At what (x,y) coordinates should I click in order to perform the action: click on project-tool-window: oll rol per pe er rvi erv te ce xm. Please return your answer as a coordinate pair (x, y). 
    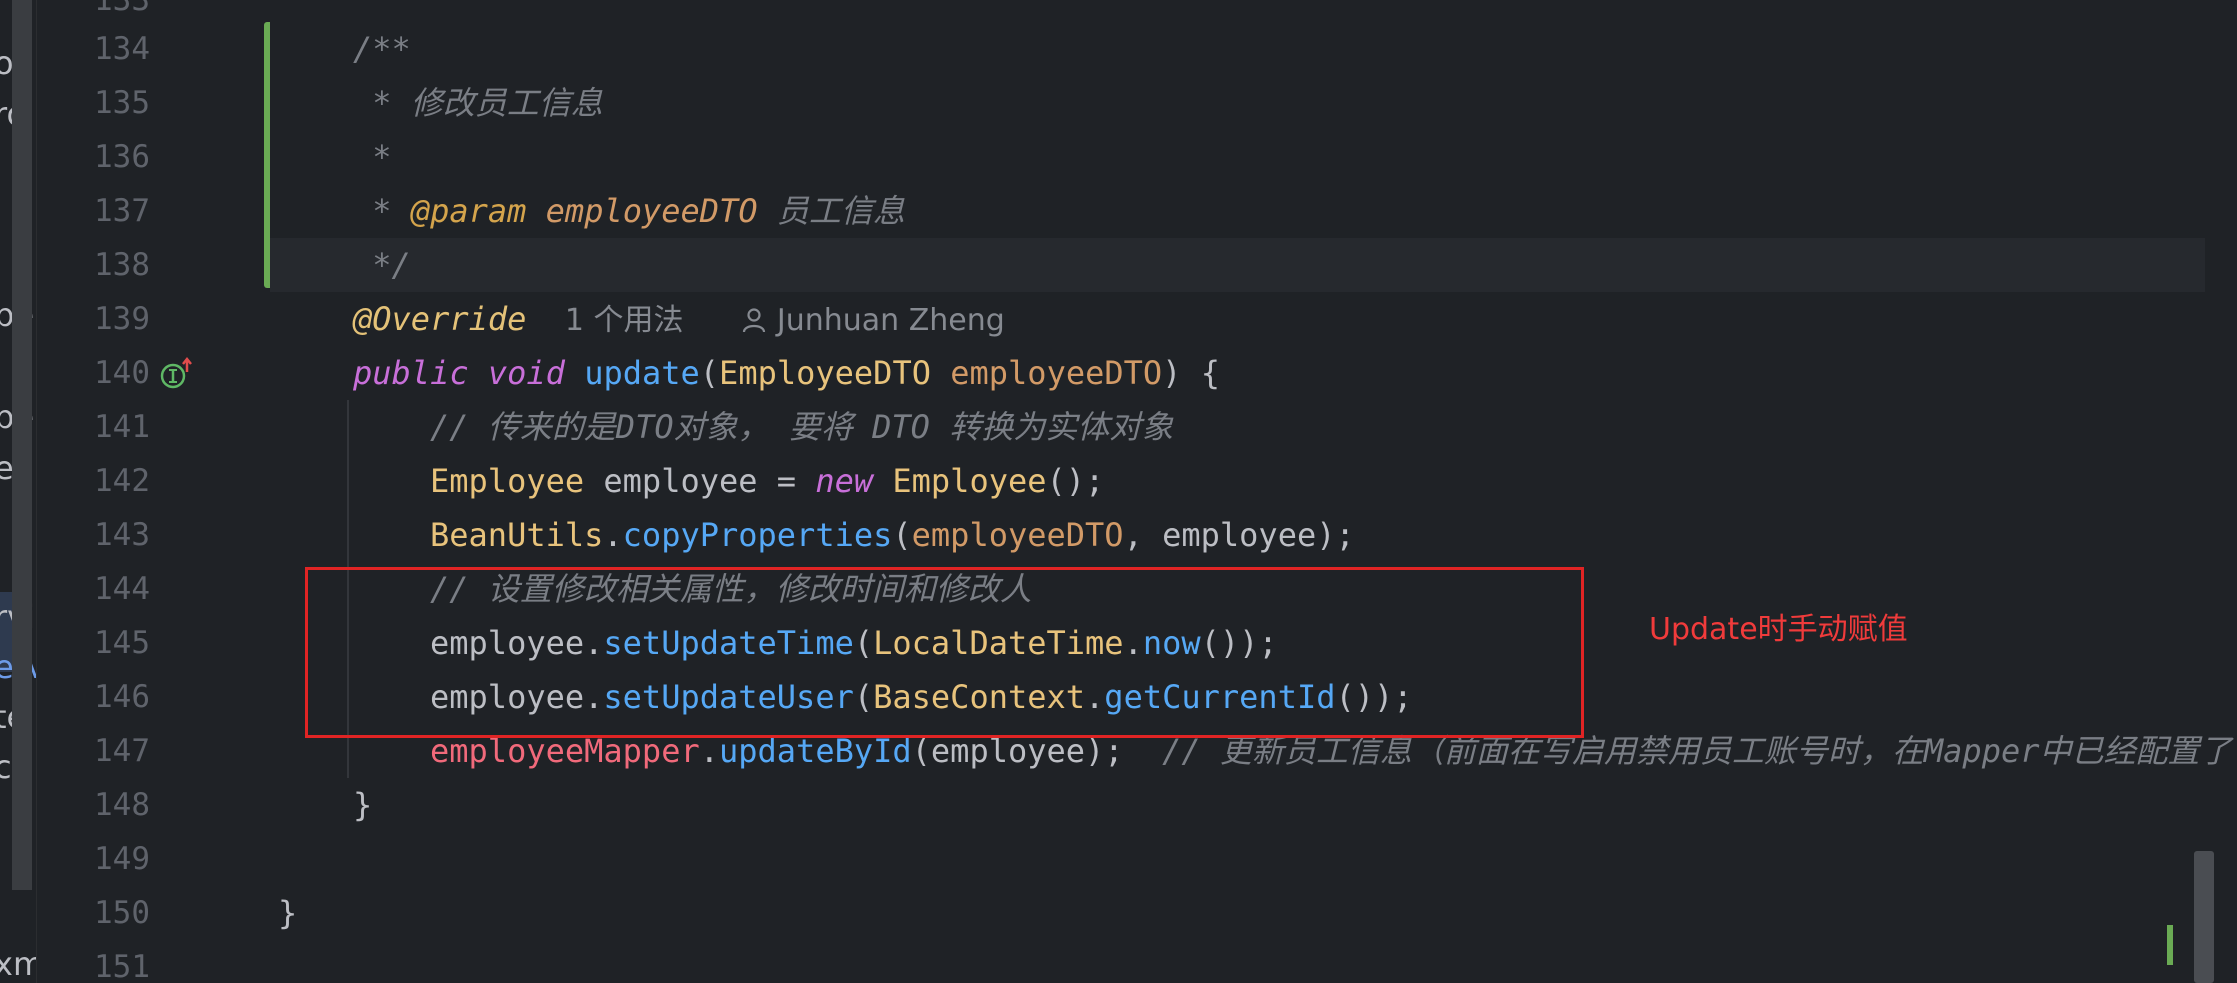
    Looking at the image, I should click on (18, 491).